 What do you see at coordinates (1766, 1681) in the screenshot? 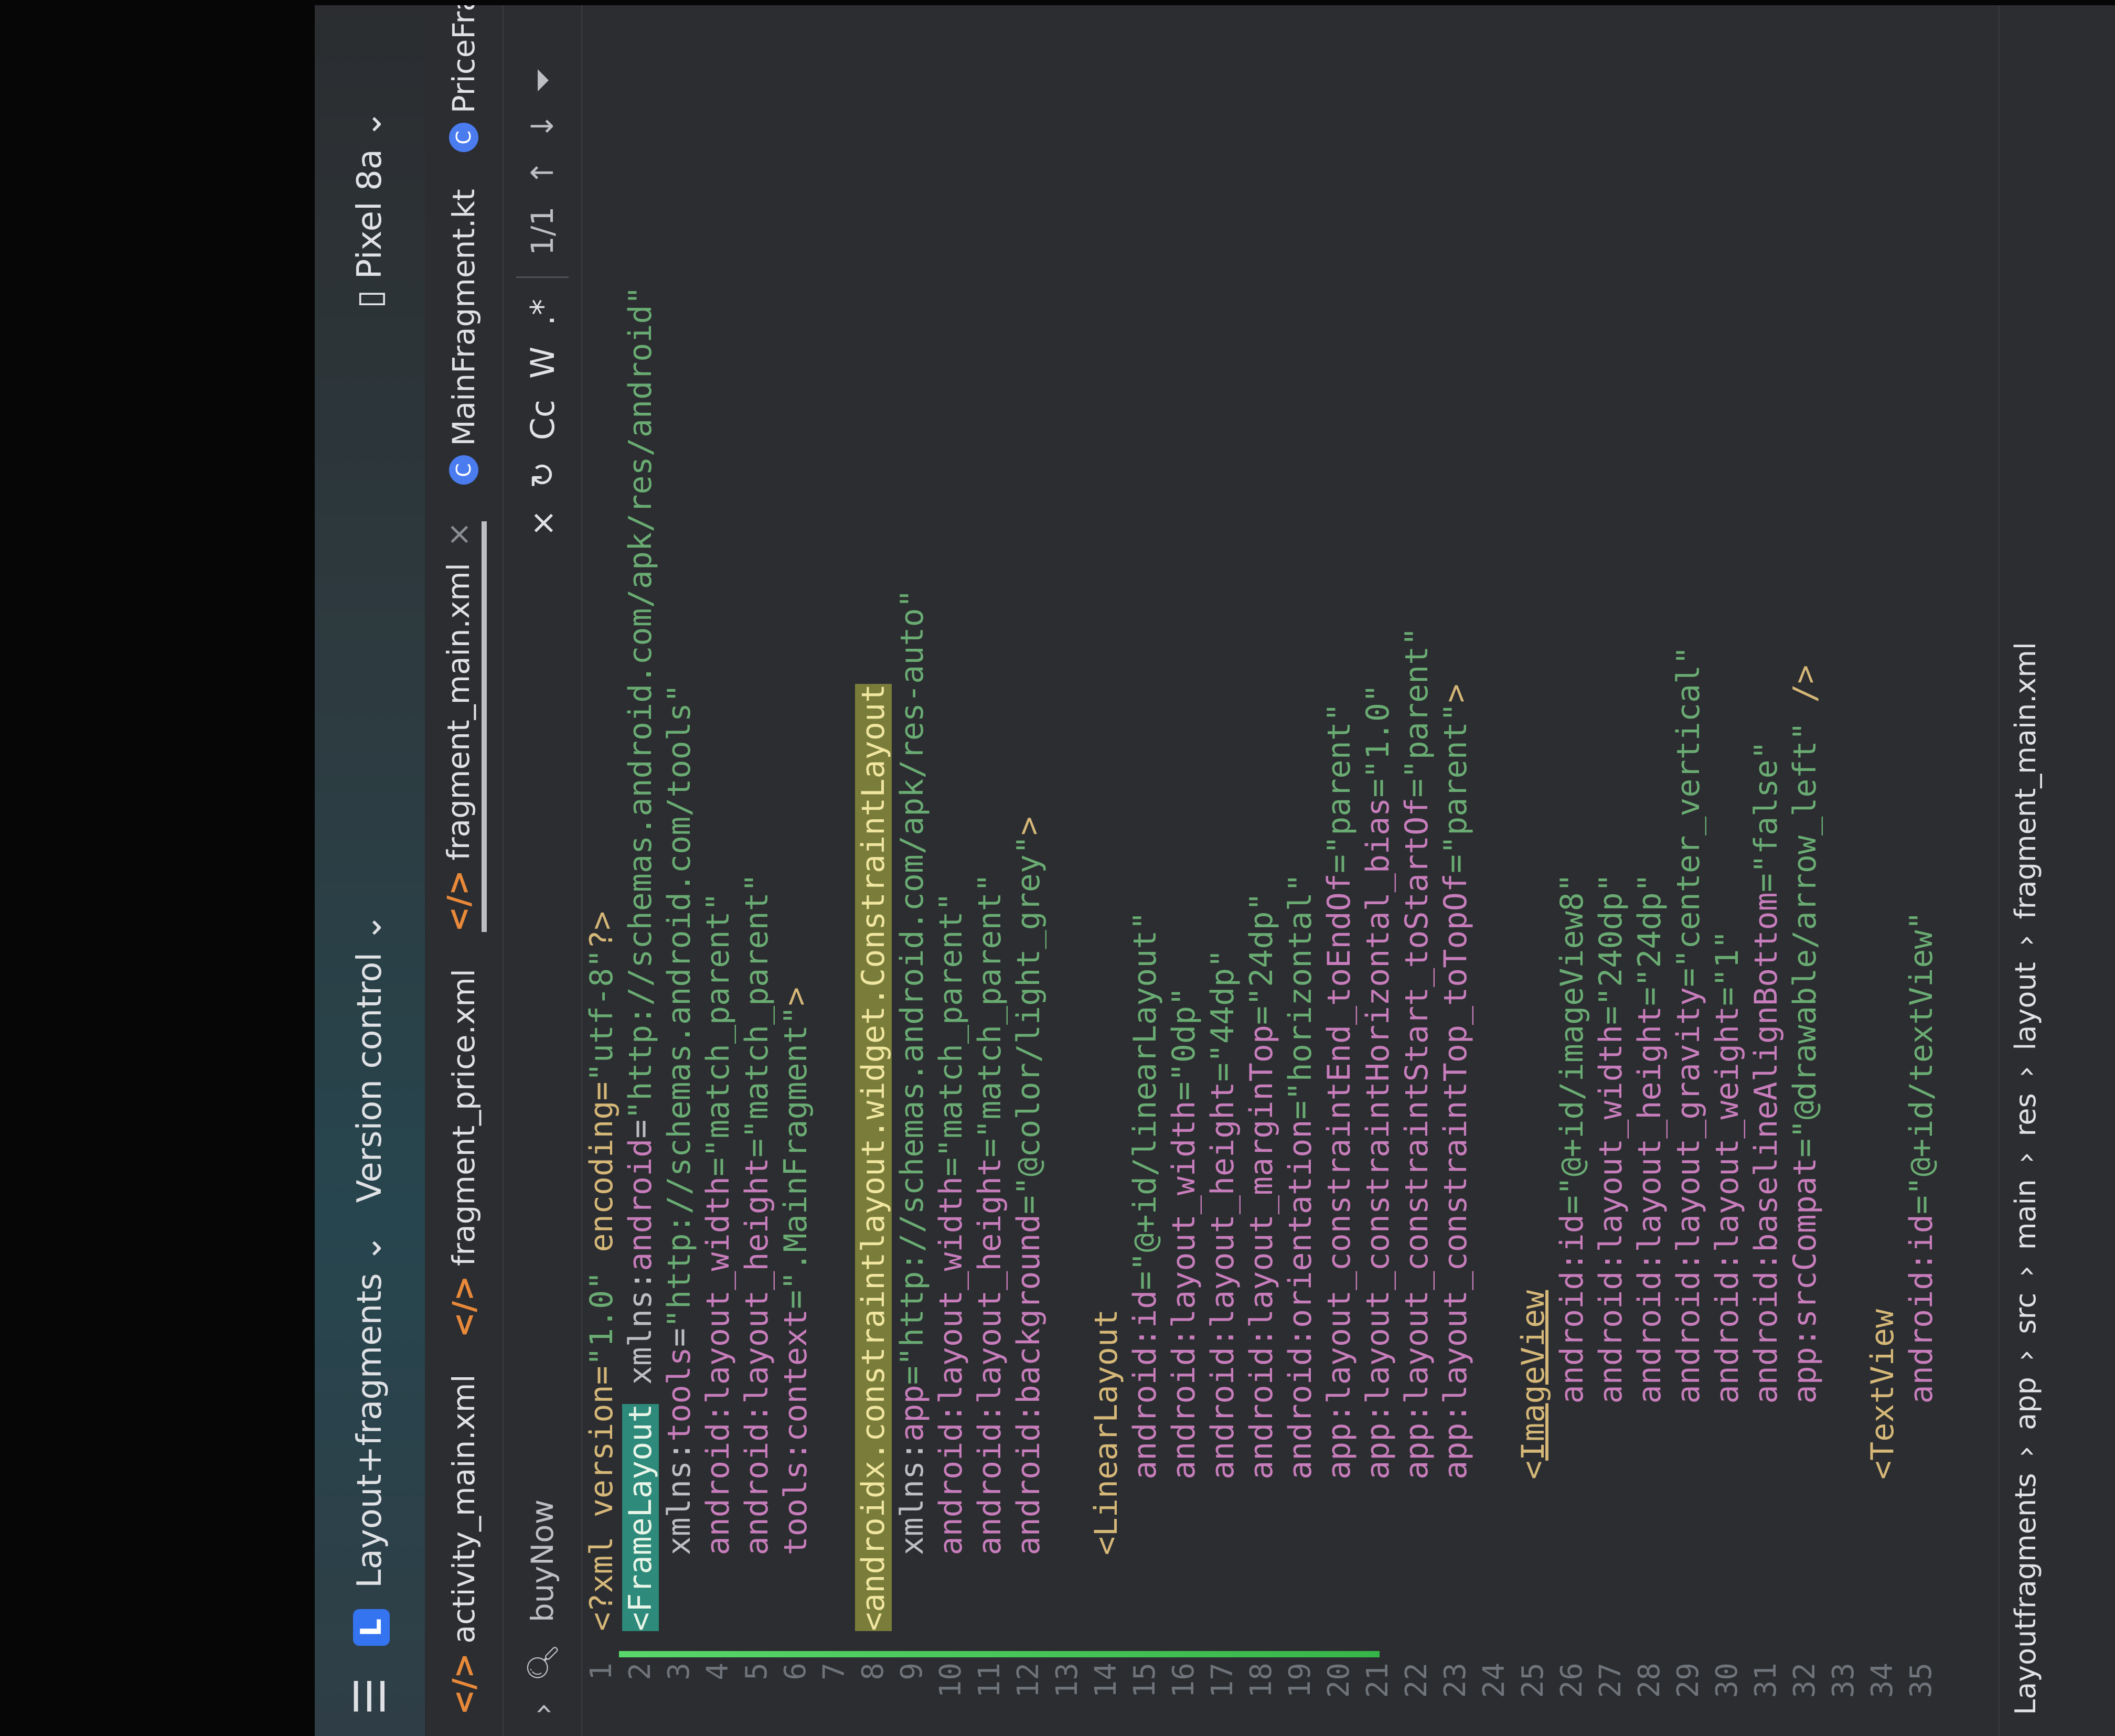
I see `line-number: 31` at bounding box center [1766, 1681].